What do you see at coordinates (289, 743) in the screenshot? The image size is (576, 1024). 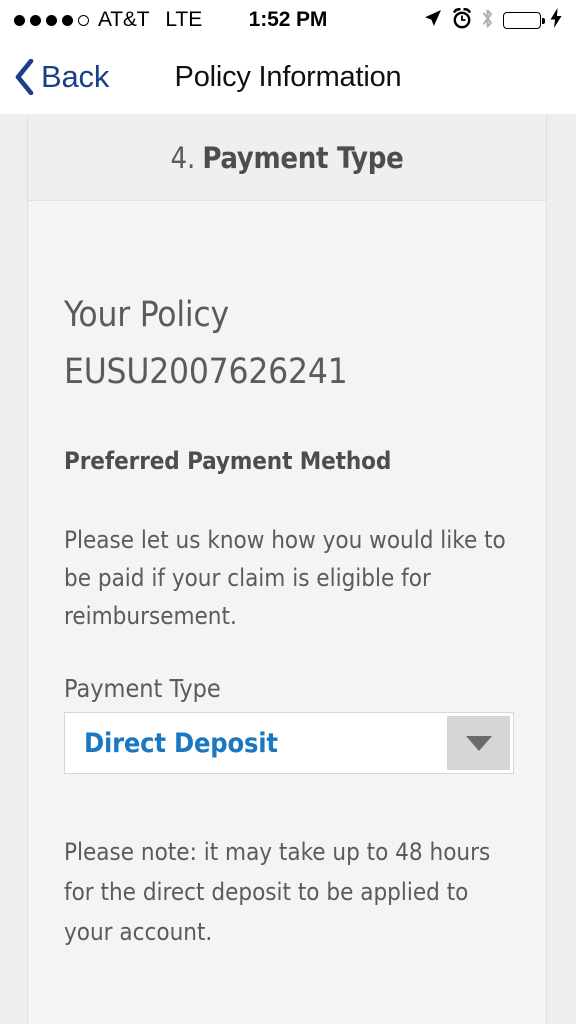 I see `payment-type-select: Direct Deposit` at bounding box center [289, 743].